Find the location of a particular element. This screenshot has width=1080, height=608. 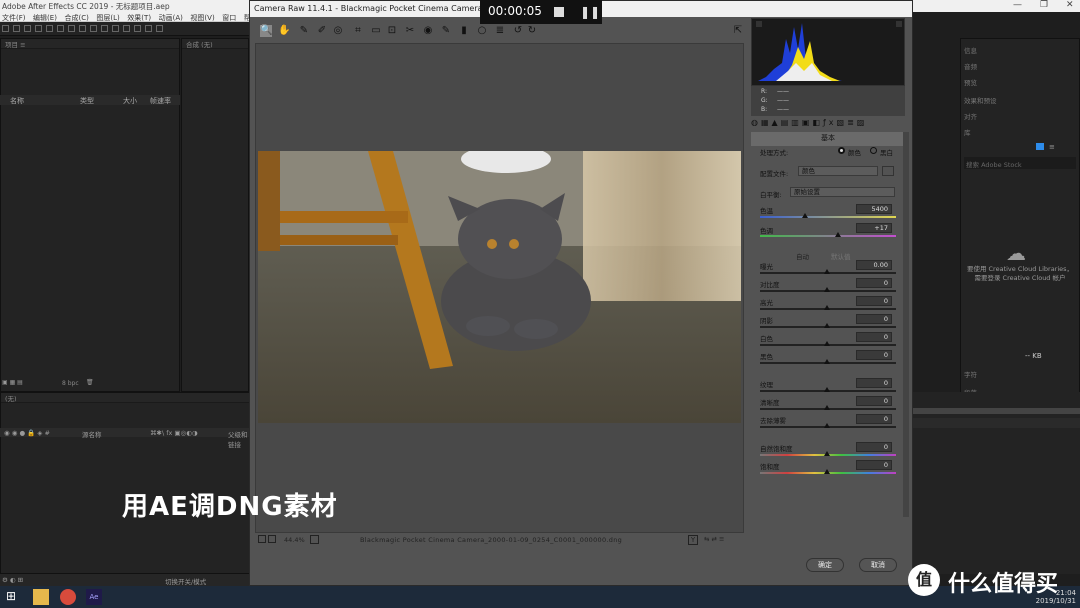

contrast-value: 0 is located at coordinates (874, 283).